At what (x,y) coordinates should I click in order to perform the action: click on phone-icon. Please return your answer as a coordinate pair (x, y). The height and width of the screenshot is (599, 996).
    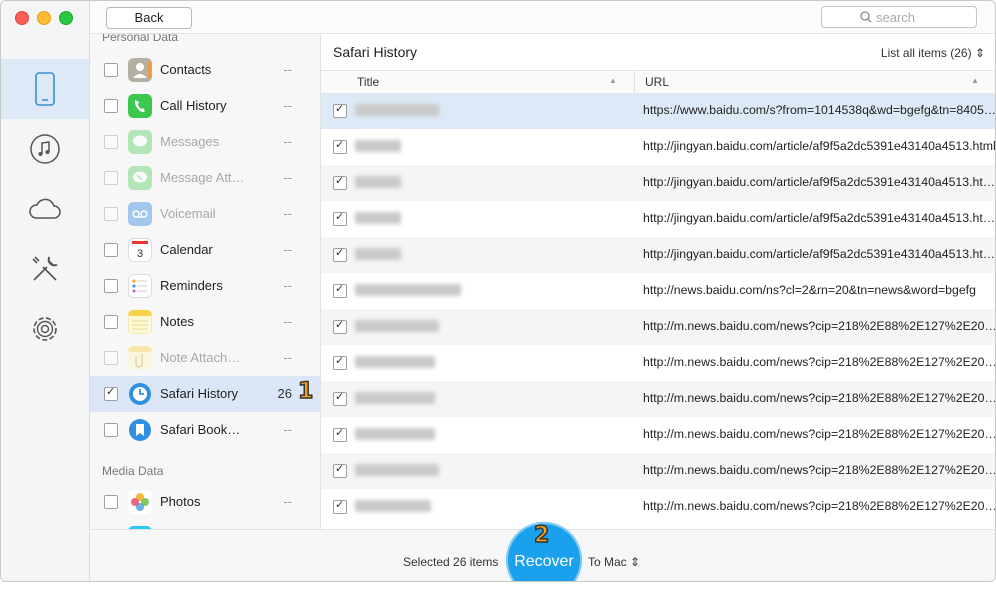
    Looking at the image, I should click on (140, 106).